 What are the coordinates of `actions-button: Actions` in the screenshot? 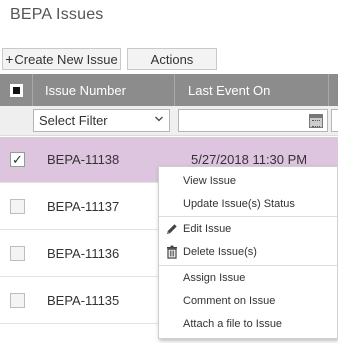 It's located at (172, 59).